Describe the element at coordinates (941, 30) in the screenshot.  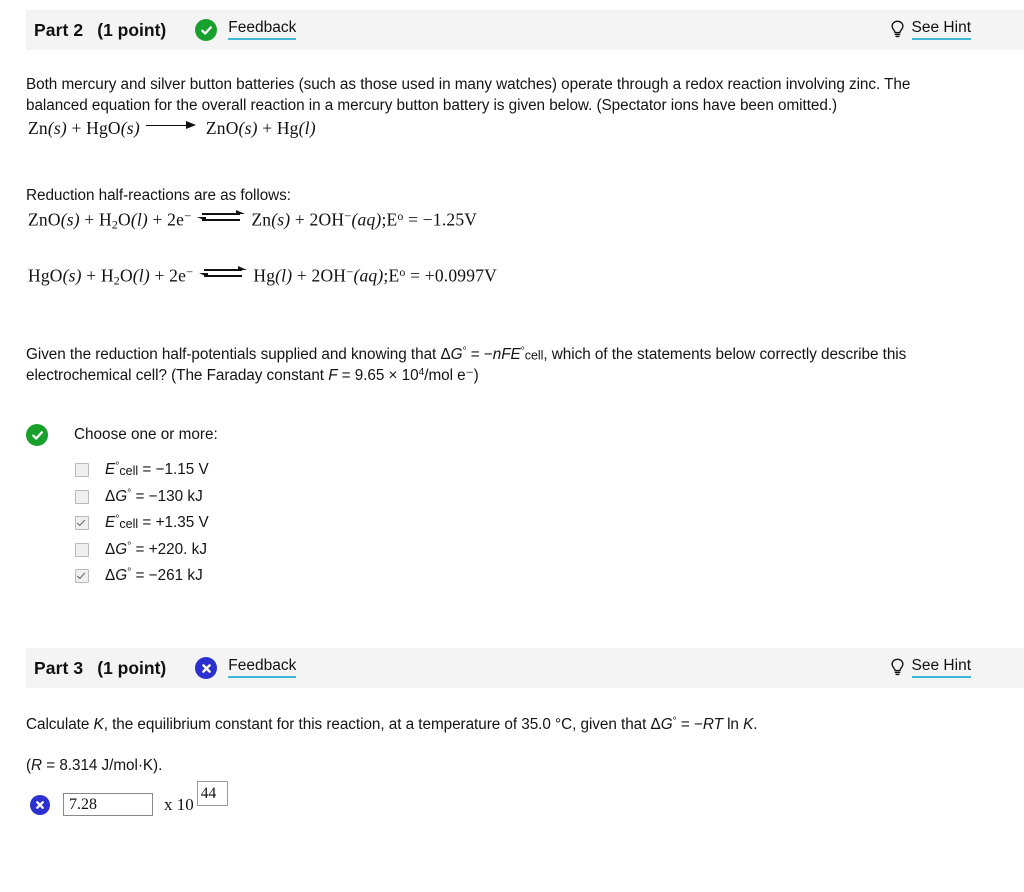
I see `part-2-see-hint-link: See Hint` at that location.